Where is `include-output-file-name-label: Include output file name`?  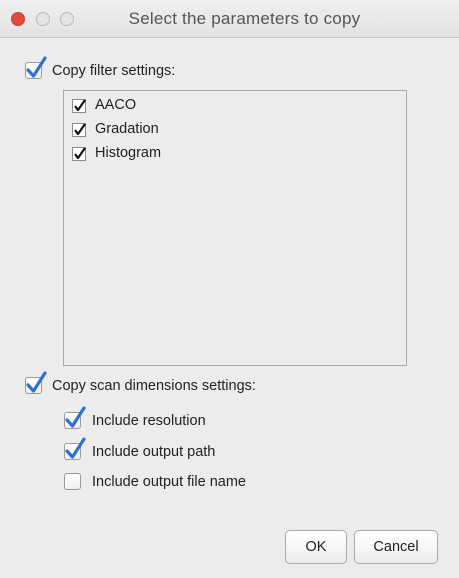 include-output-file-name-label: Include output file name is located at coordinates (169, 482).